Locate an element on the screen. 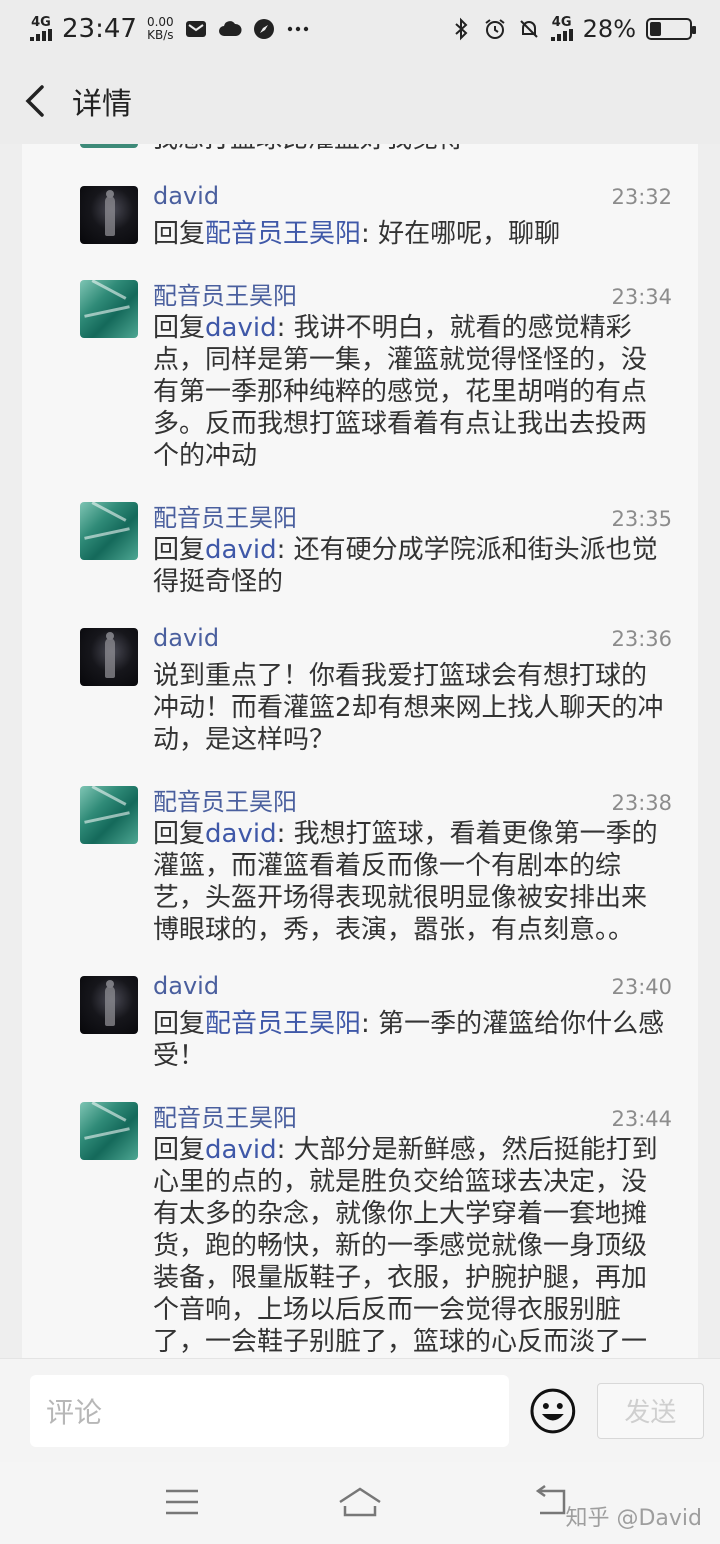 The width and height of the screenshot is (720, 1544). home-icon is located at coordinates (360, 1502).